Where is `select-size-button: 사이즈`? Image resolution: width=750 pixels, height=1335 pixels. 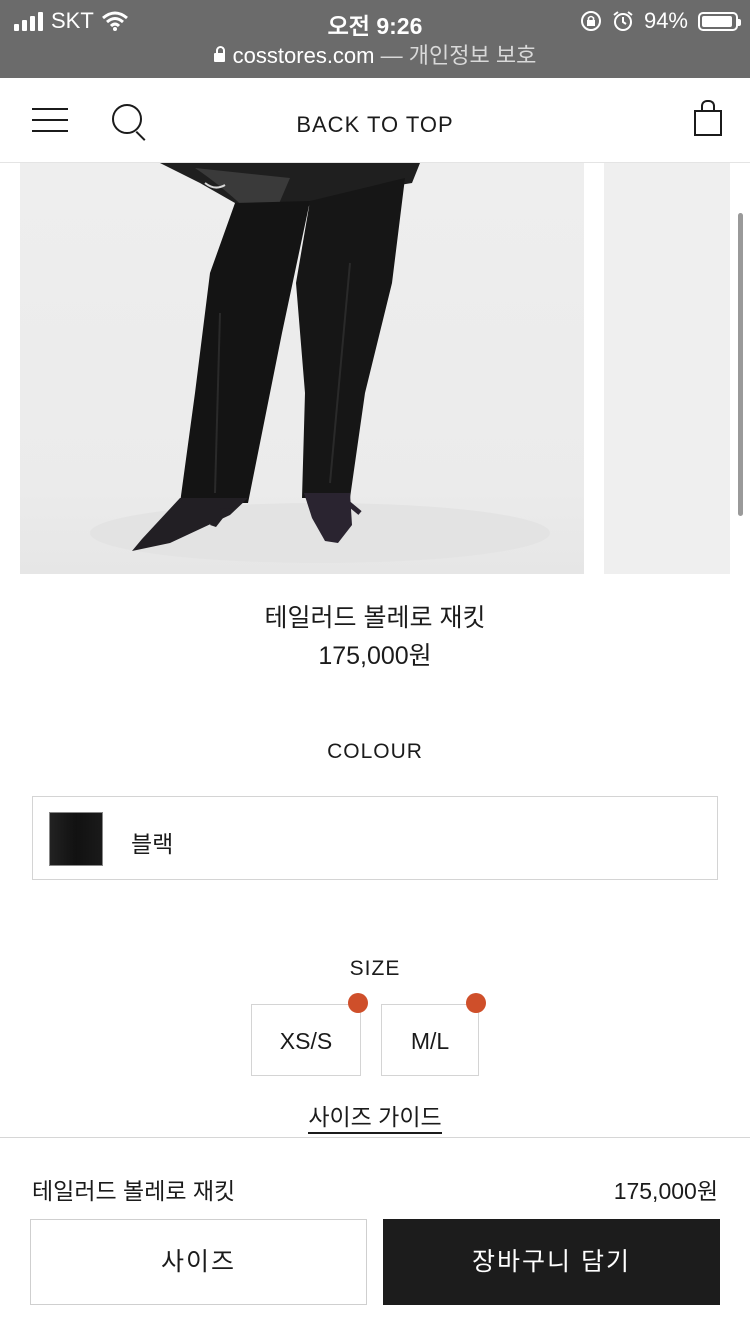 select-size-button: 사이즈 is located at coordinates (198, 1262).